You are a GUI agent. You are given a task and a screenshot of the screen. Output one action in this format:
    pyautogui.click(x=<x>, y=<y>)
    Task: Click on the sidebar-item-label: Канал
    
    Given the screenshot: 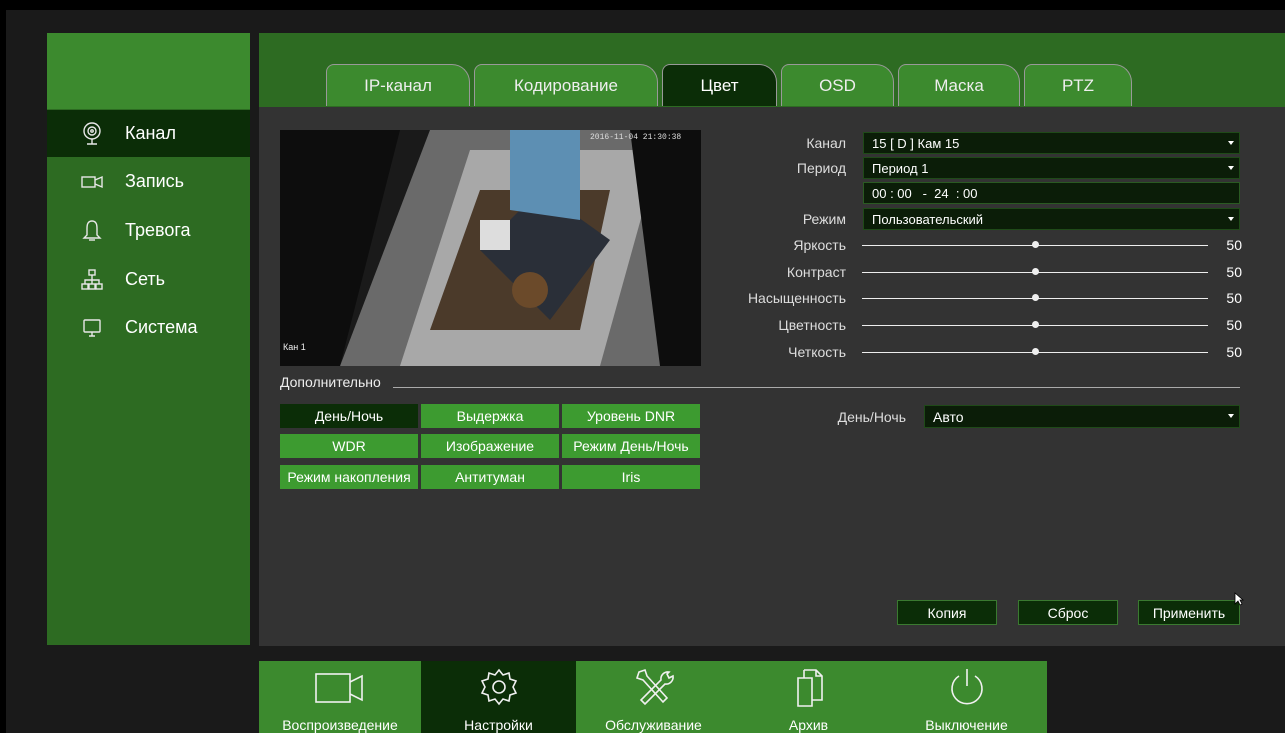 What is the action you would take?
    pyautogui.click(x=150, y=133)
    